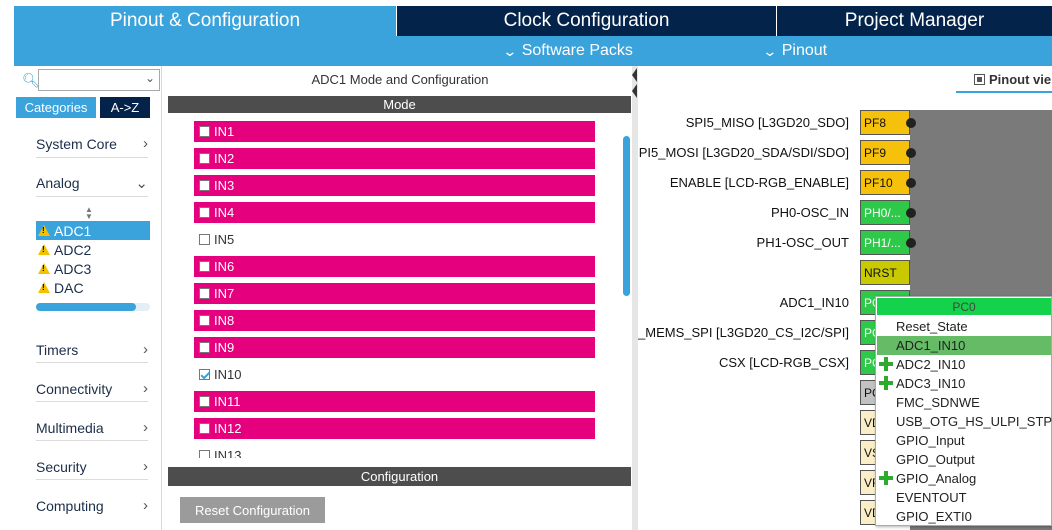  Describe the element at coordinates (57, 349) in the screenshot. I see `category-label: Timers` at that location.